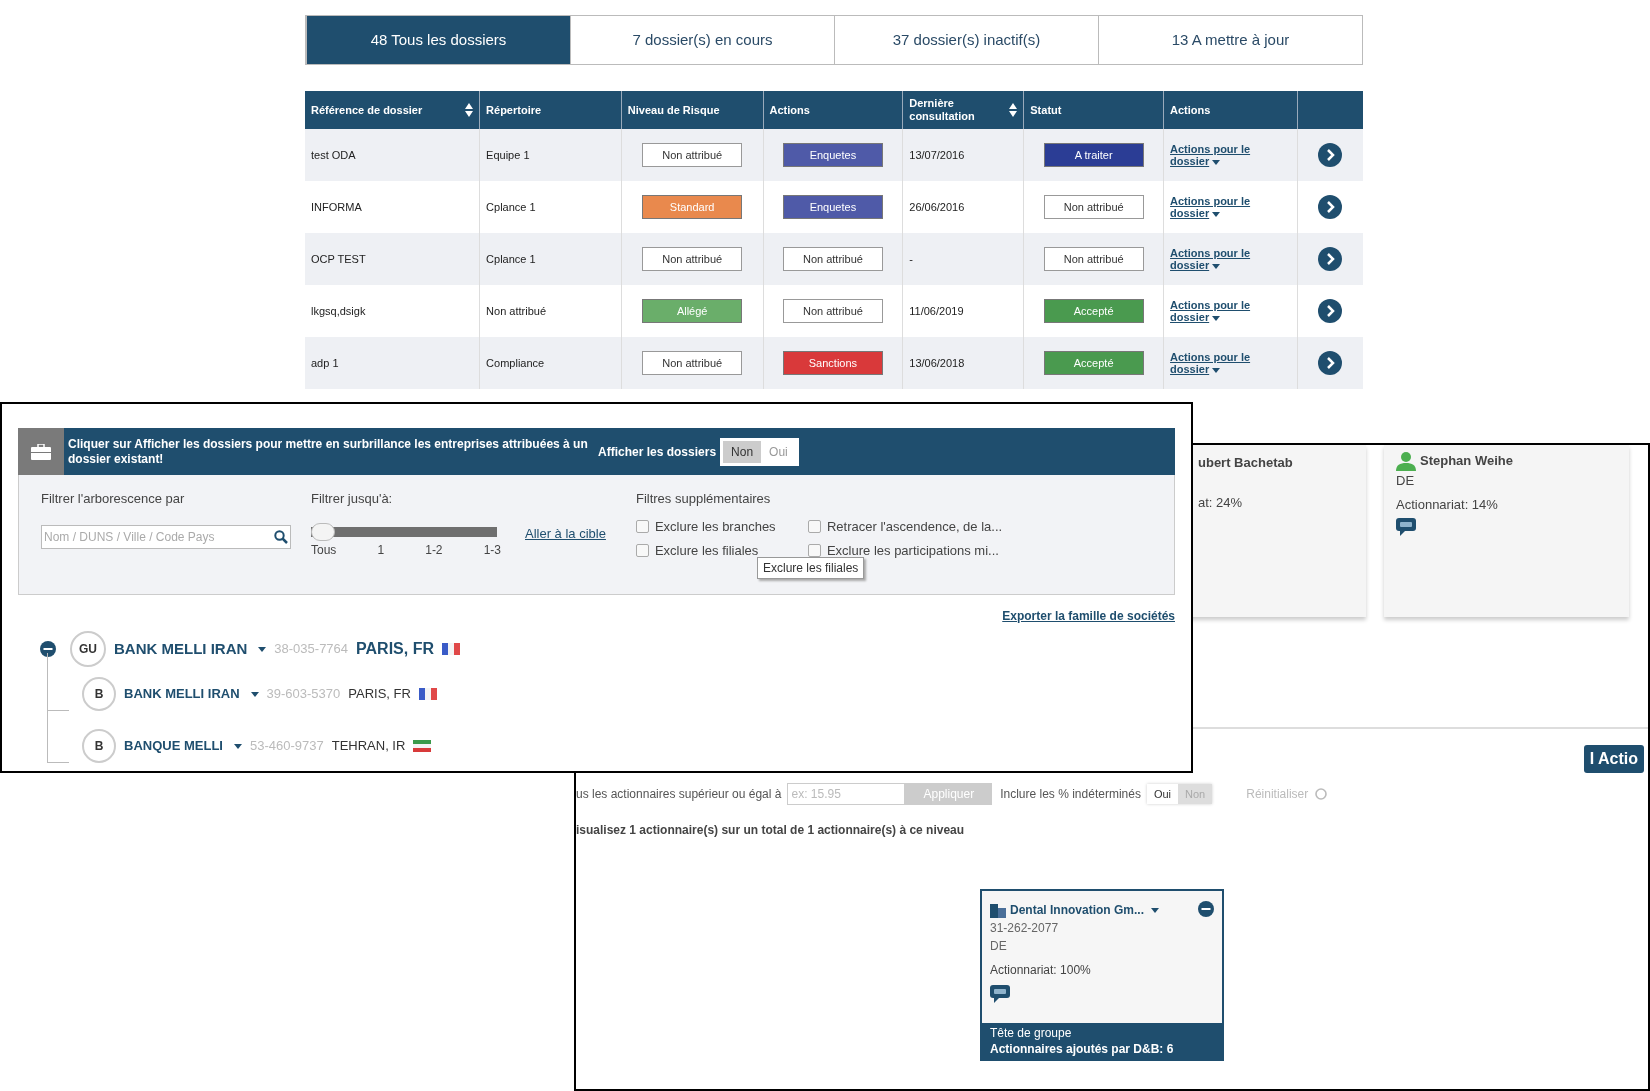 The image size is (1650, 1091). I want to click on slider-thumb, so click(323, 531).